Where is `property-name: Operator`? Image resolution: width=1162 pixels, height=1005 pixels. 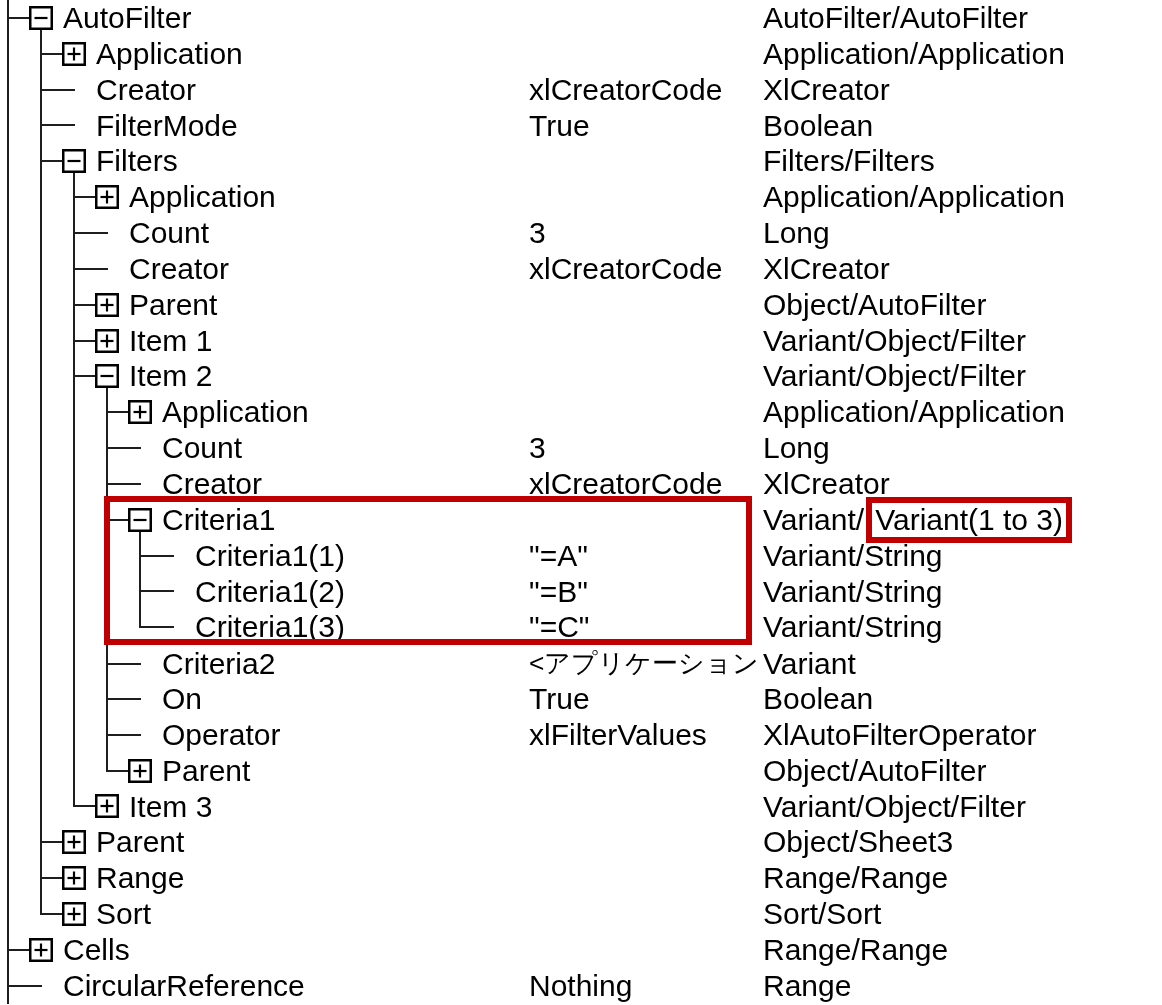 property-name: Operator is located at coordinates (221, 734).